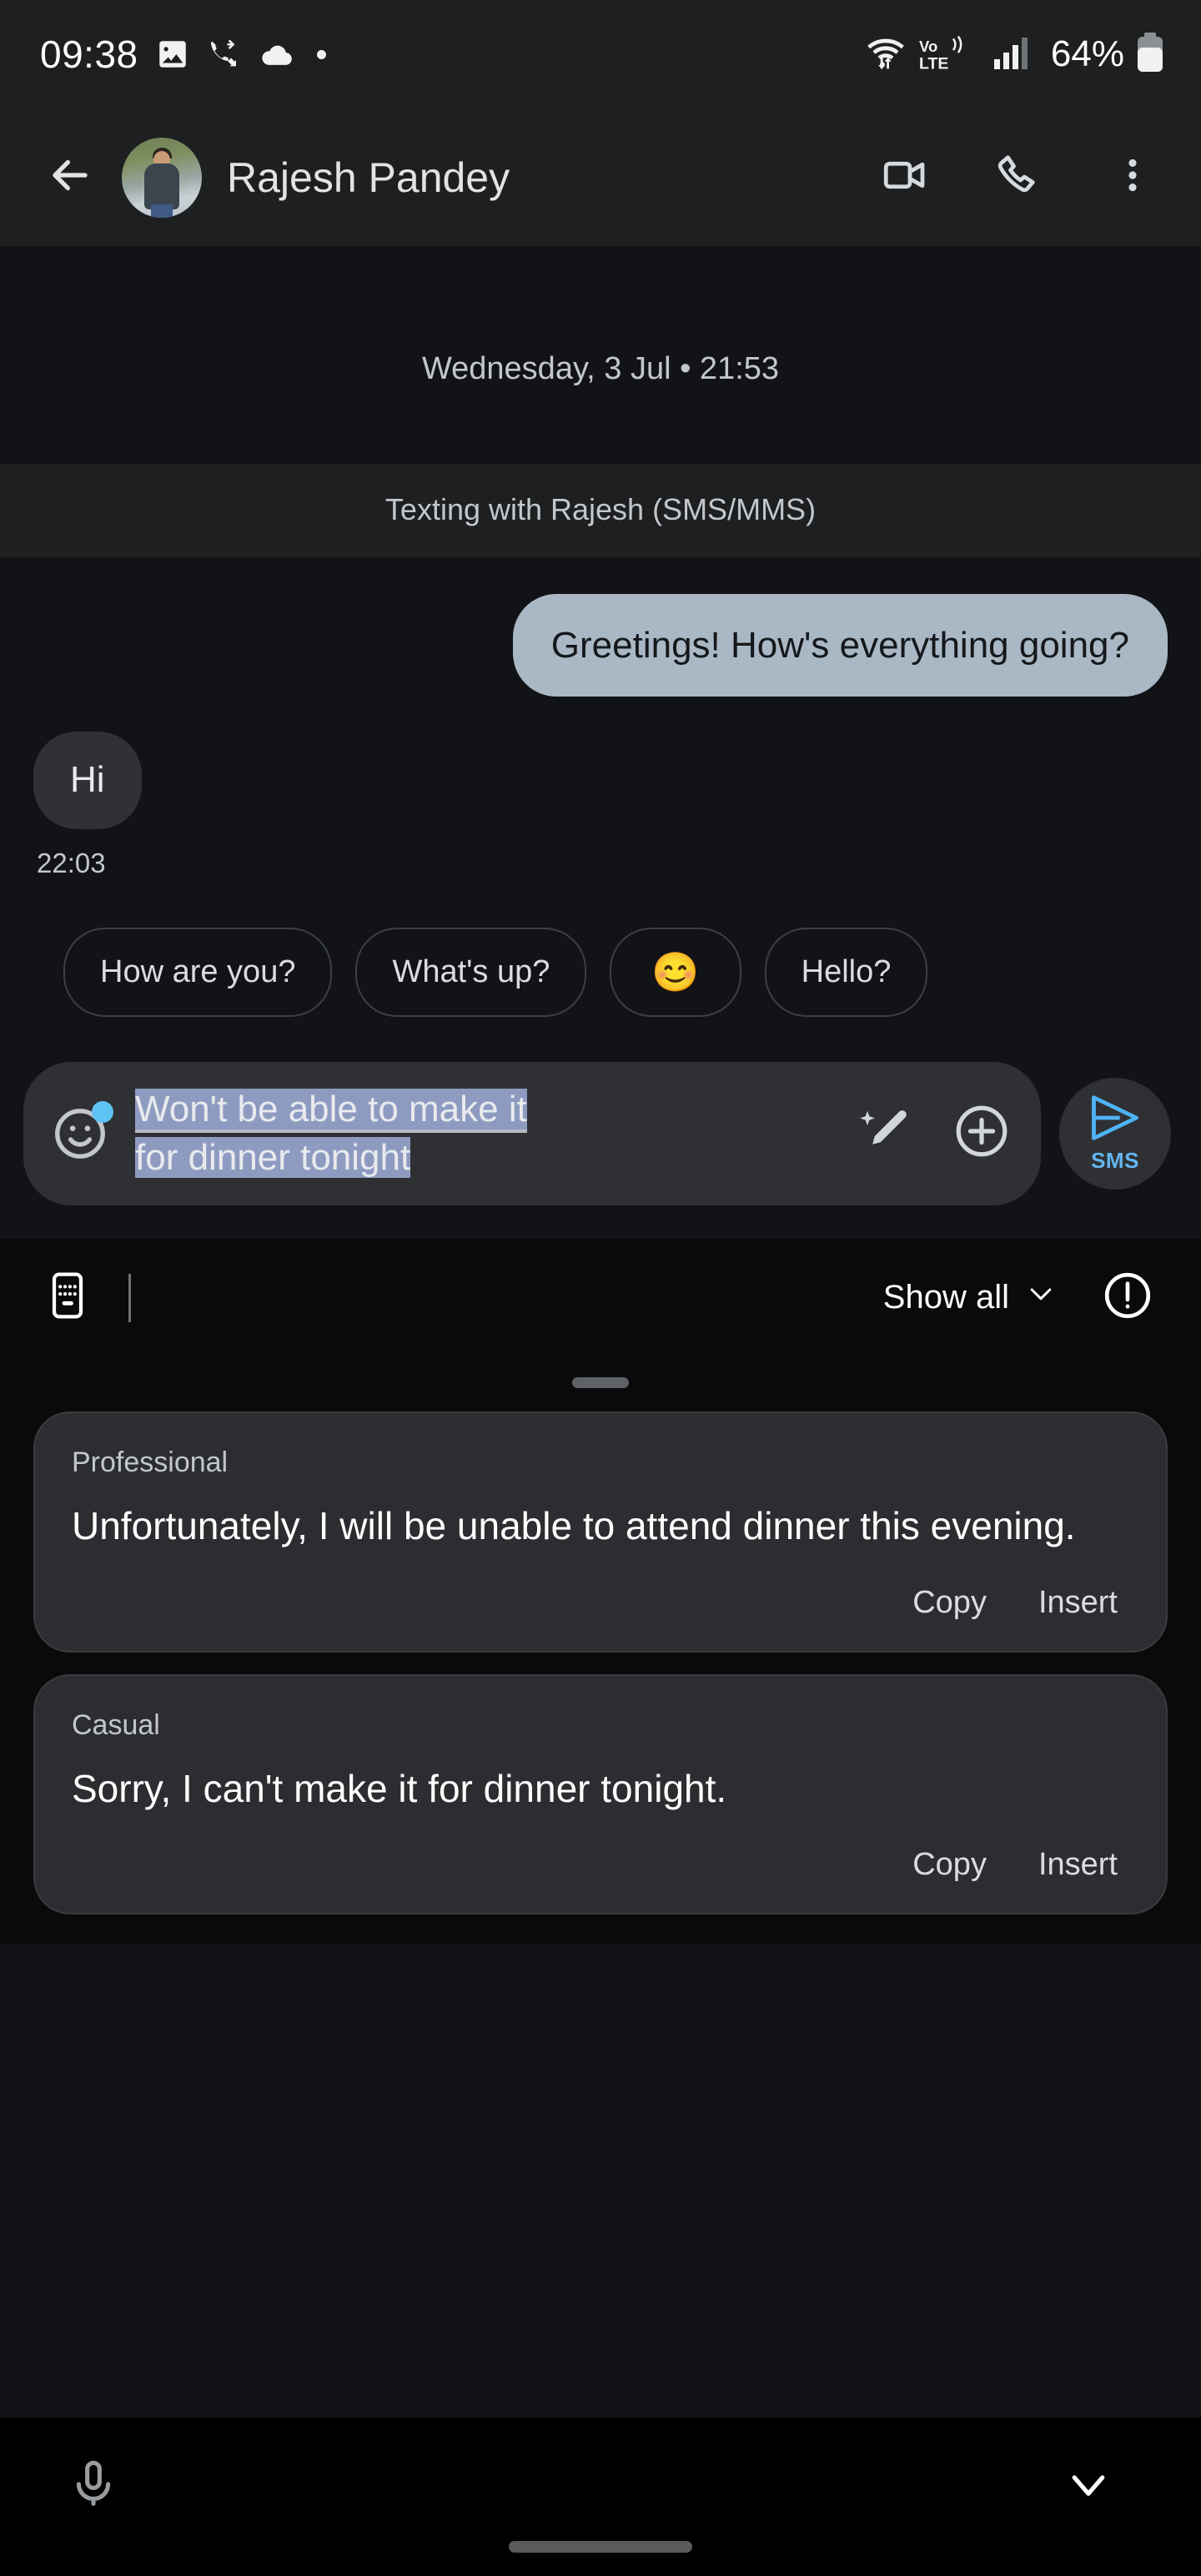 The width and height of the screenshot is (1201, 2576). I want to click on compose-actions, so click(934, 1133).